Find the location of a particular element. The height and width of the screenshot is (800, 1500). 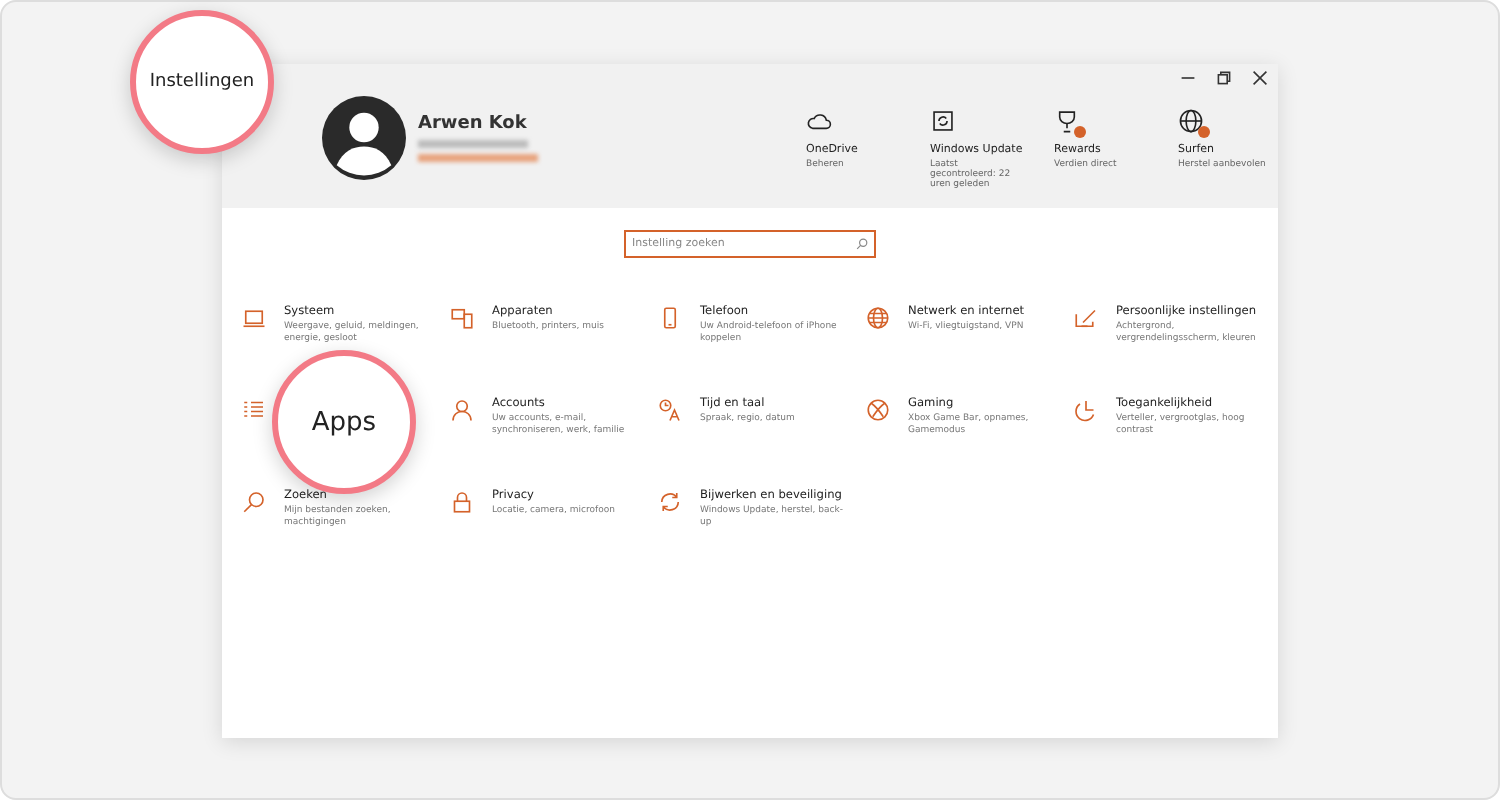

phone-icon is located at coordinates (670, 318).